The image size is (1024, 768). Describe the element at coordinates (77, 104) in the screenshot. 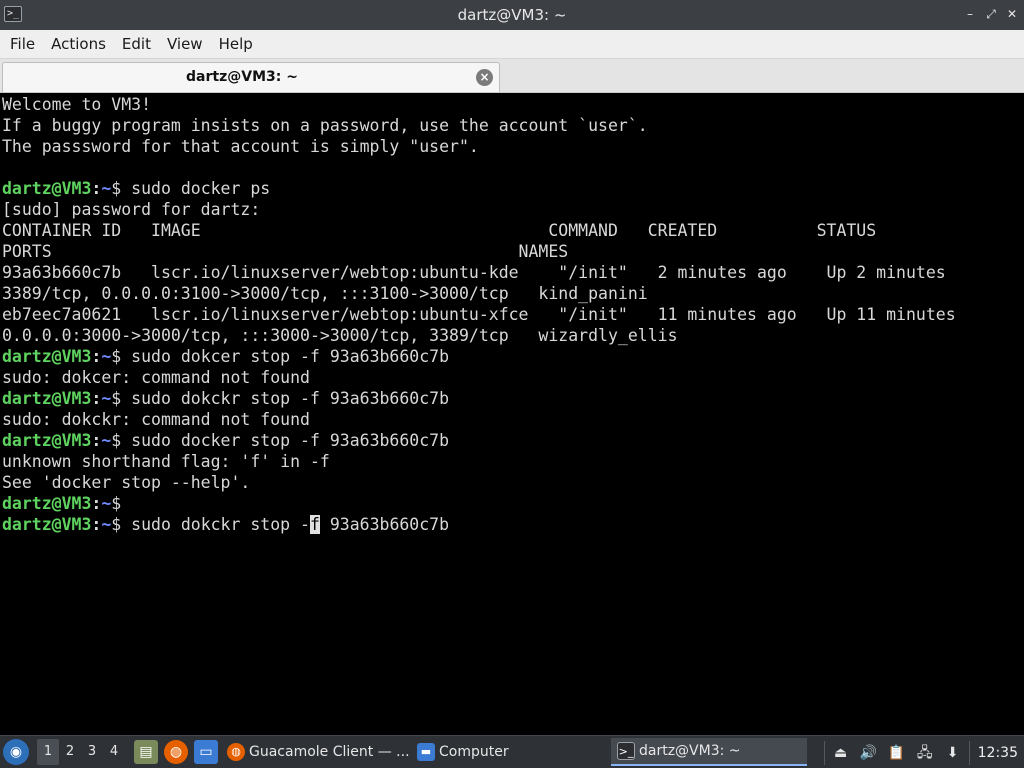

I see `output-text: Welcome to VM3!` at that location.